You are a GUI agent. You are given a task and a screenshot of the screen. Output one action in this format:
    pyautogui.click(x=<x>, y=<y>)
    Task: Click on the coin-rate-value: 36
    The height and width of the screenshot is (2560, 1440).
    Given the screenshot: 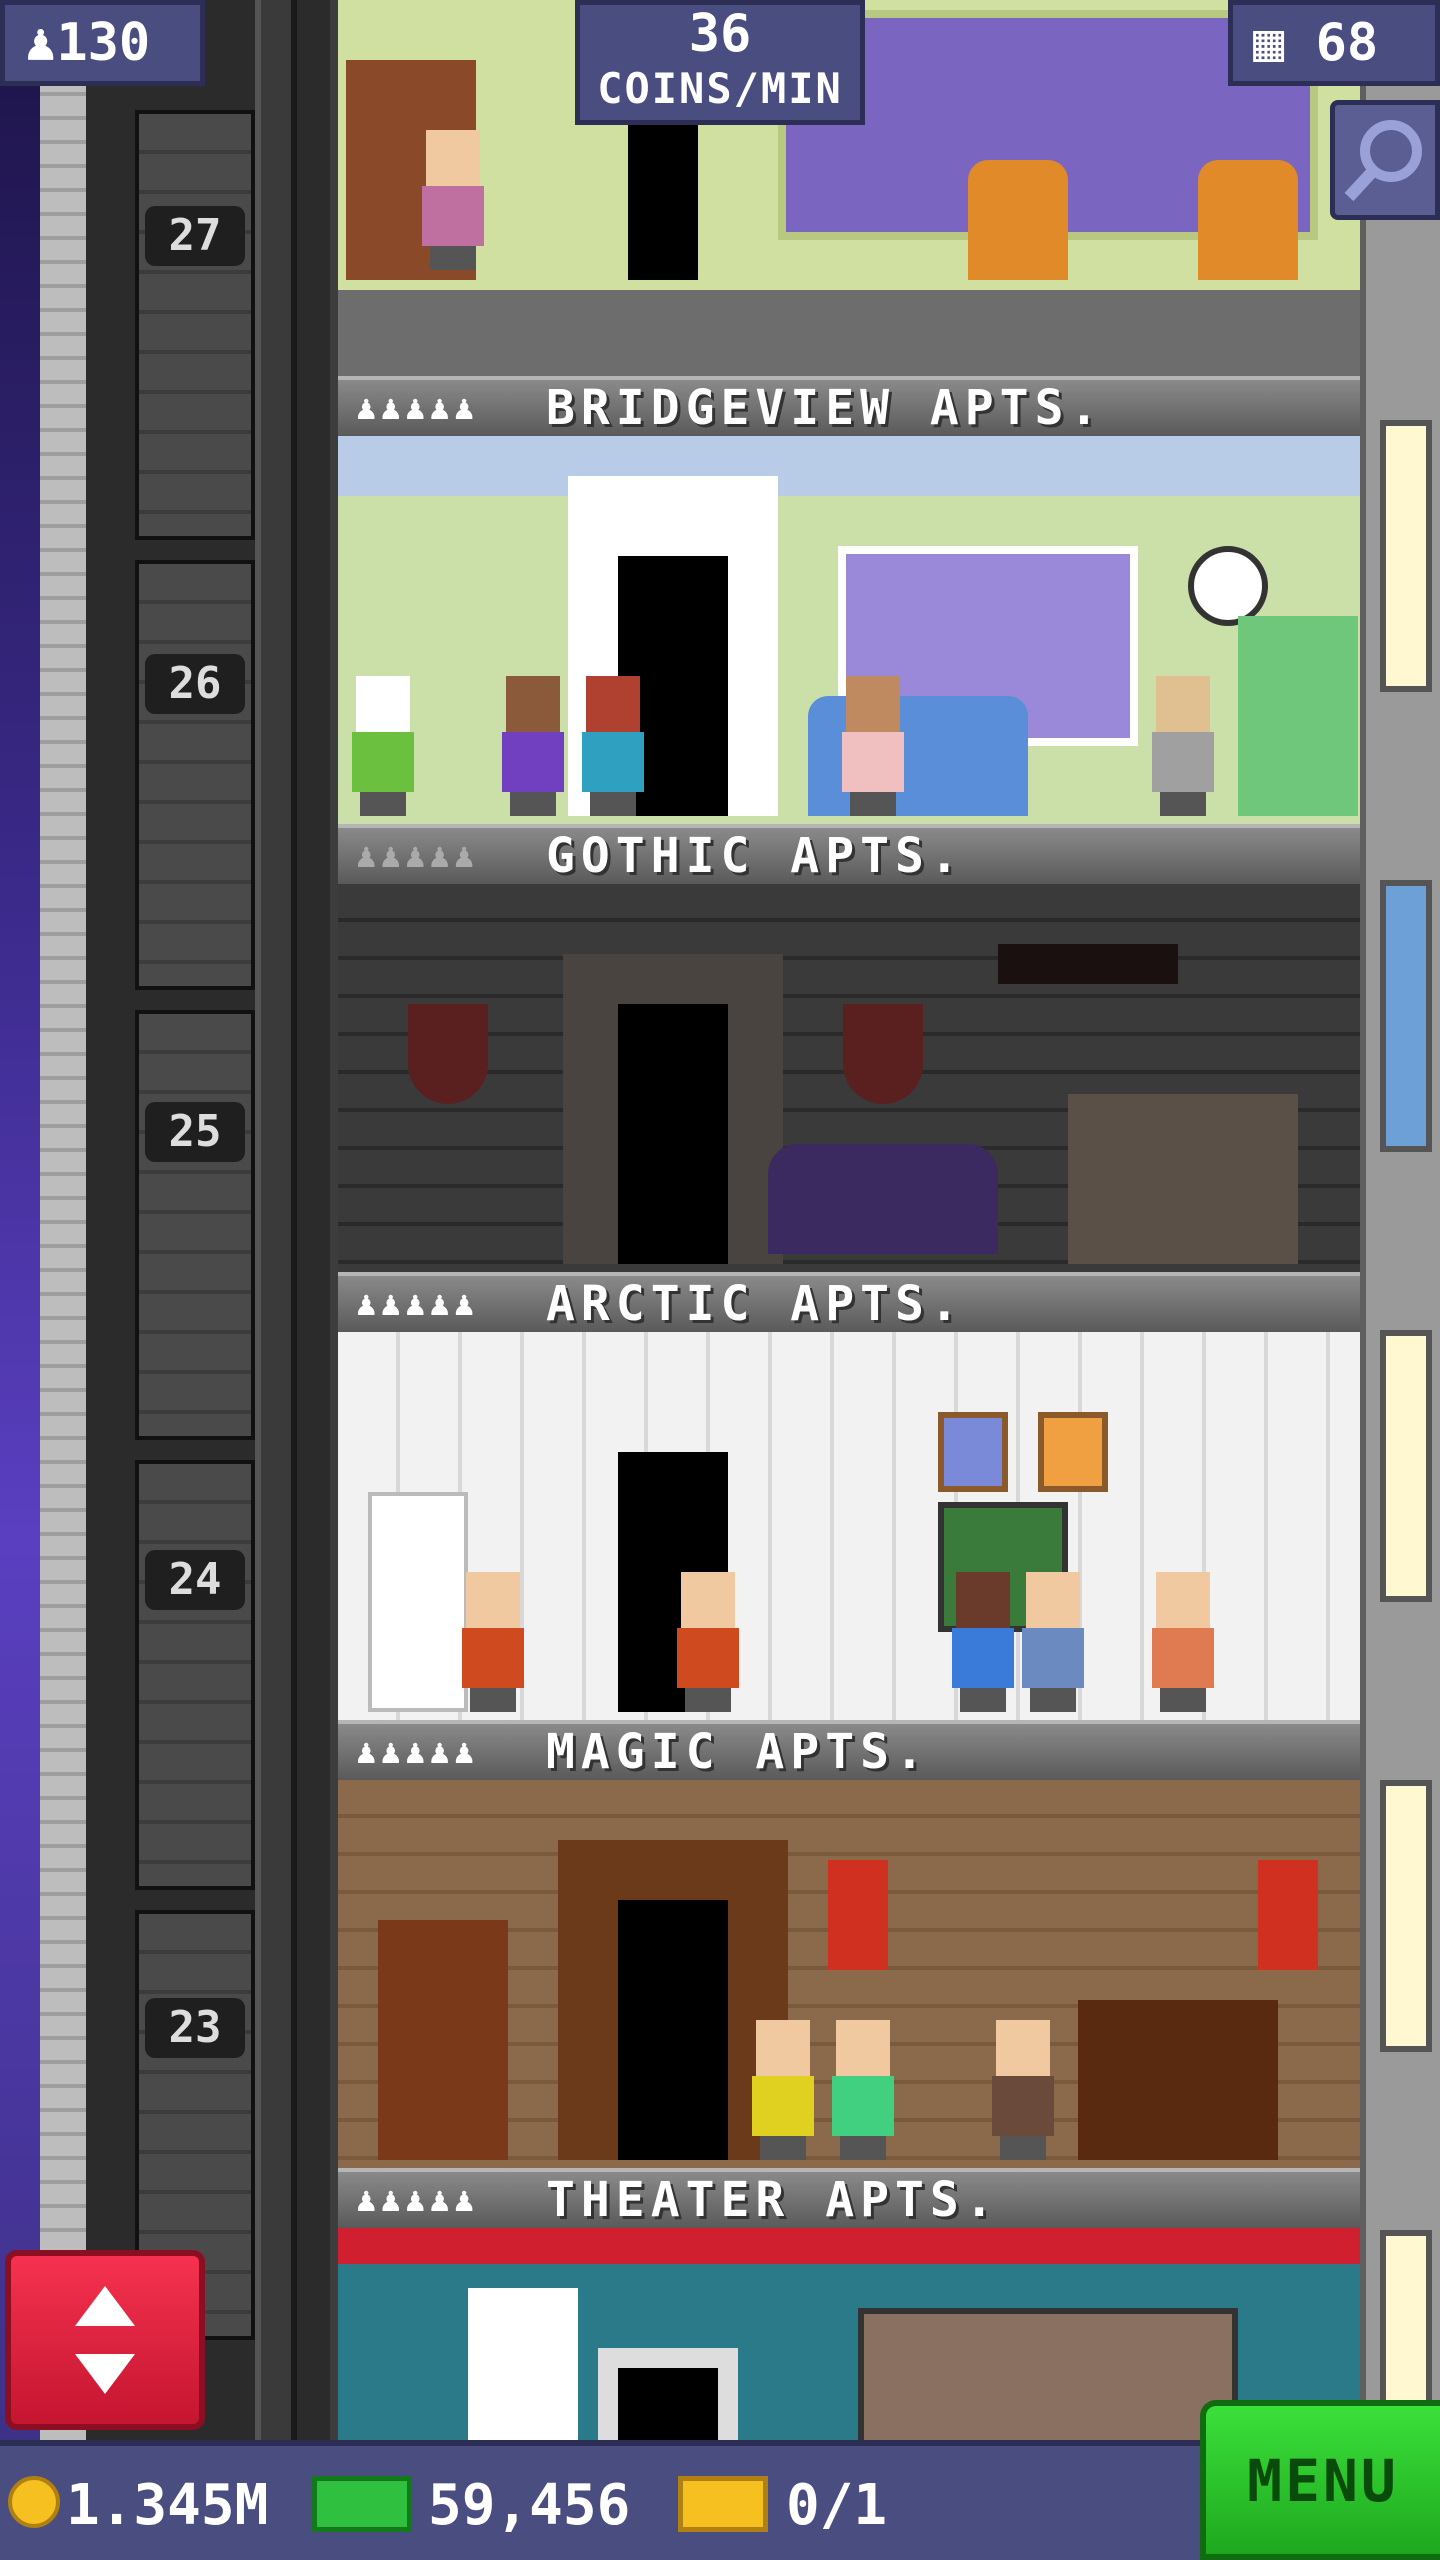 What is the action you would take?
    pyautogui.click(x=720, y=34)
    